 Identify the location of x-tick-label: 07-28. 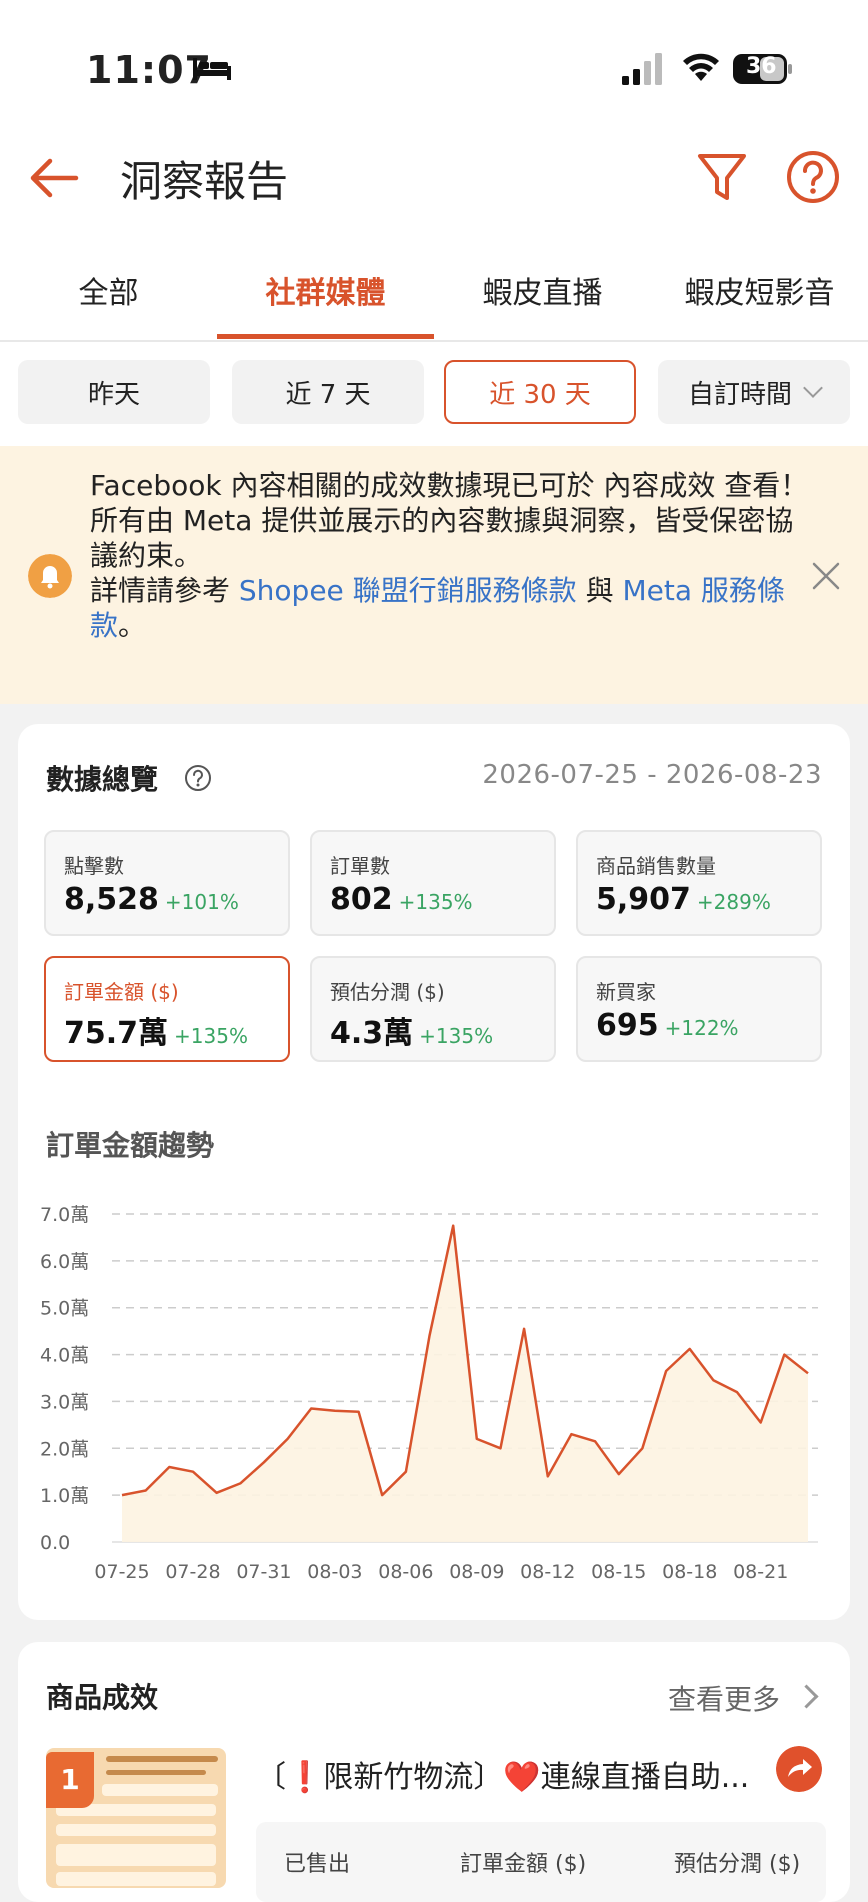
(192, 1572).